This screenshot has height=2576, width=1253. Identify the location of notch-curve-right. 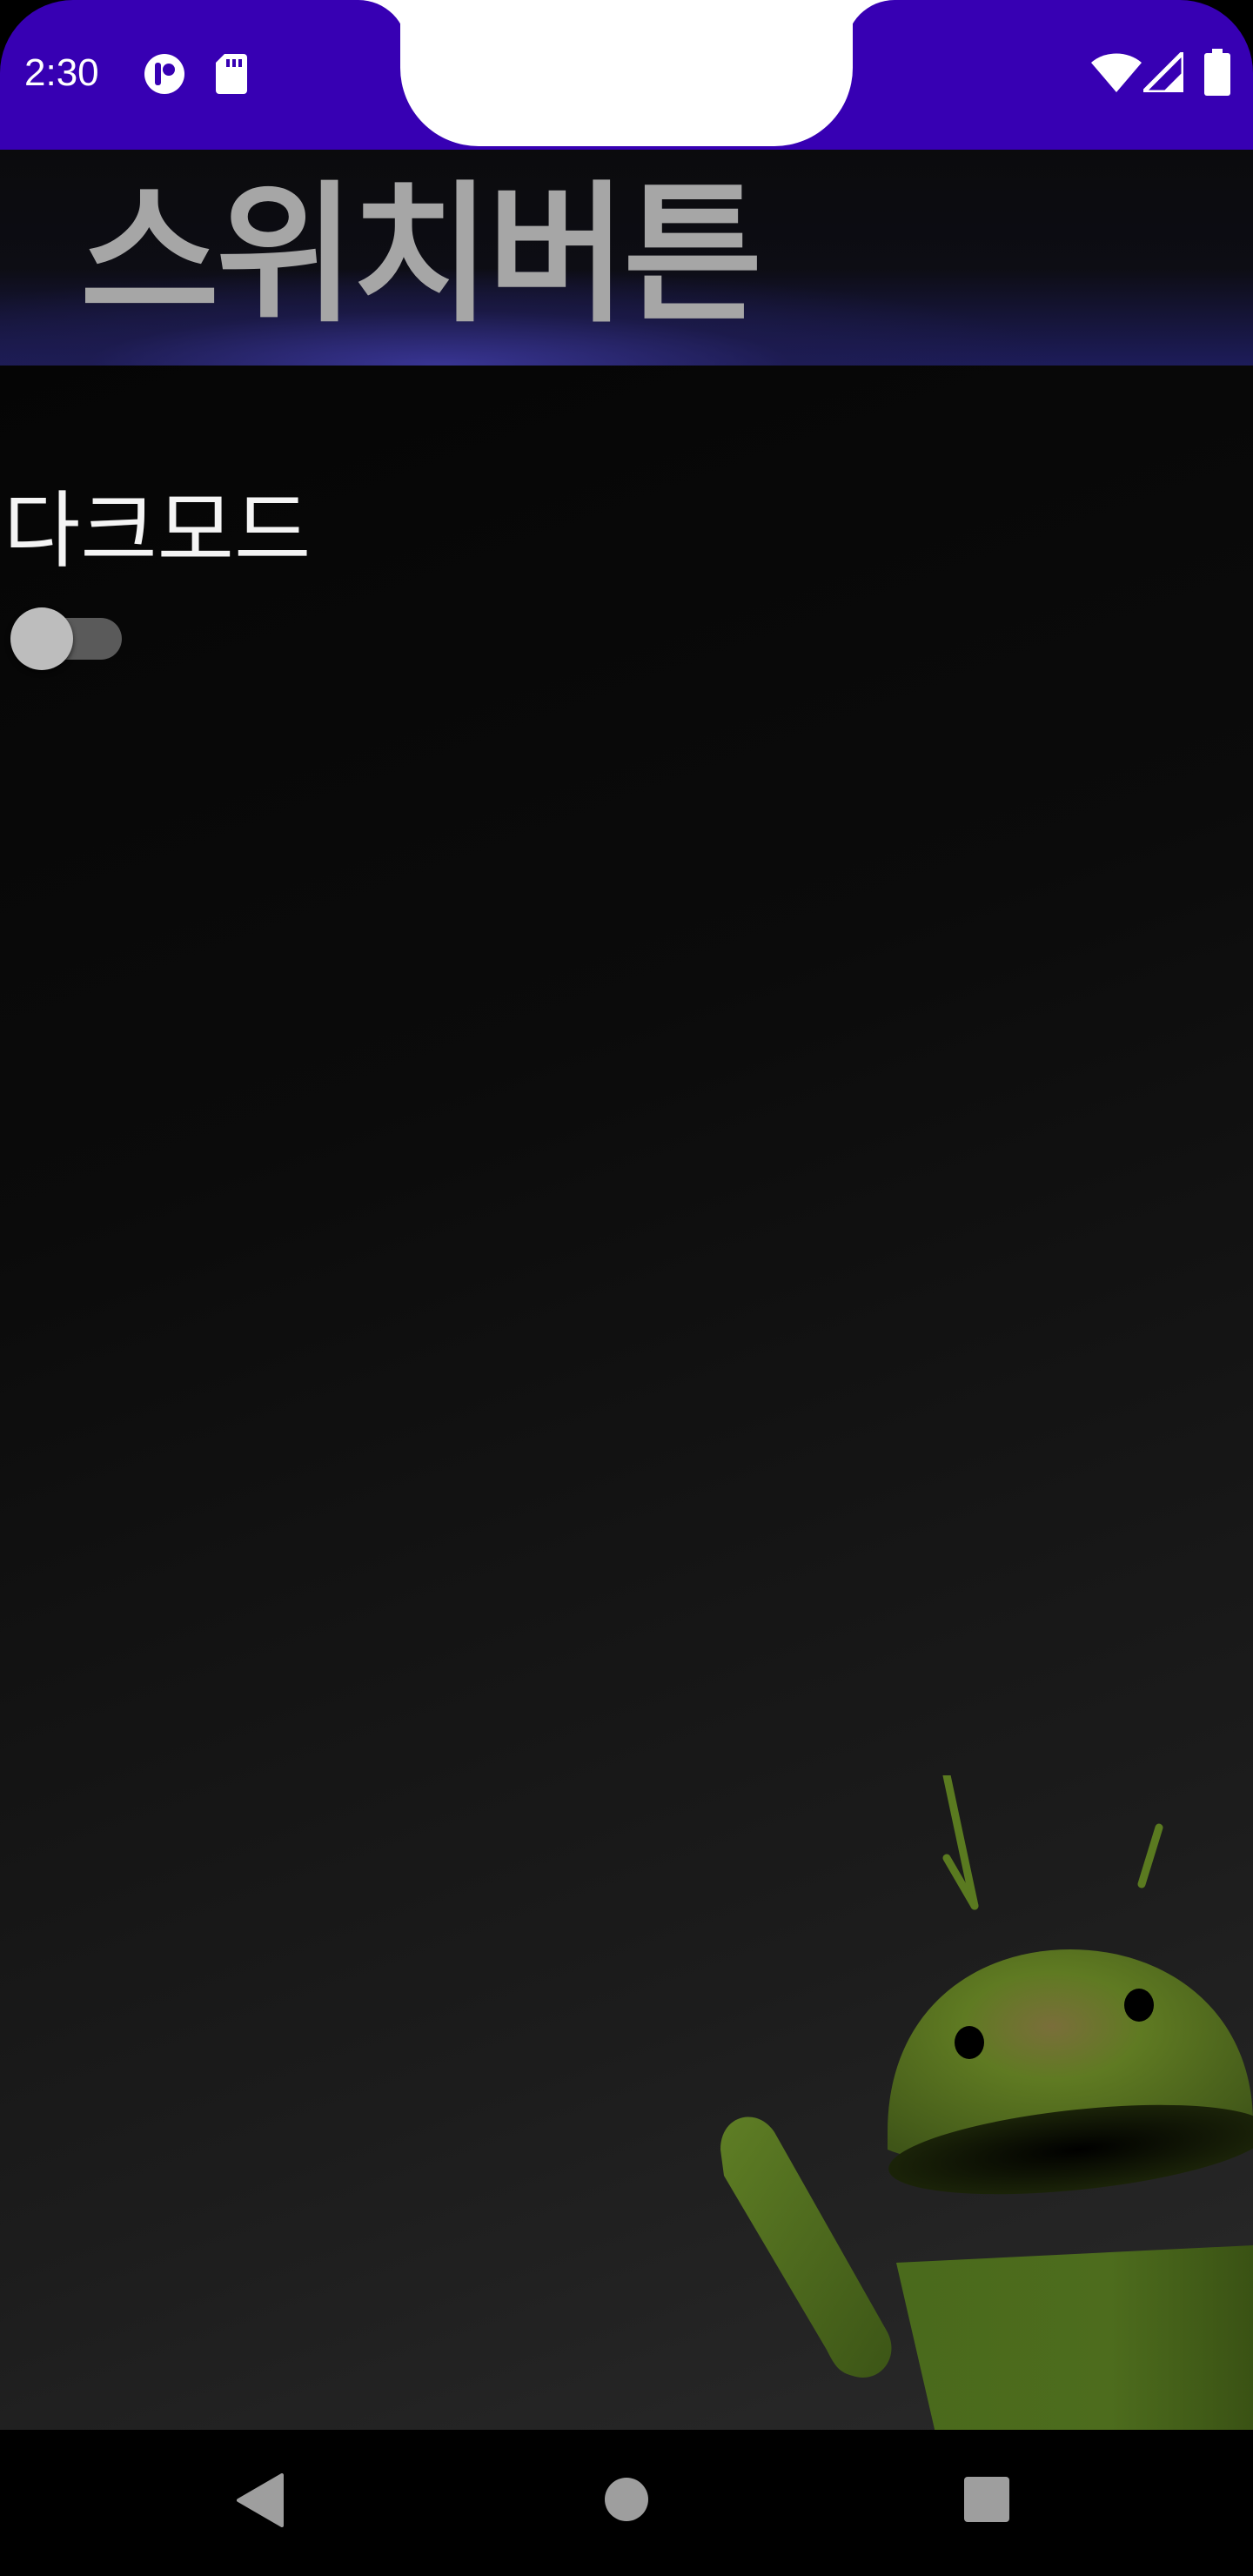
(872, 26).